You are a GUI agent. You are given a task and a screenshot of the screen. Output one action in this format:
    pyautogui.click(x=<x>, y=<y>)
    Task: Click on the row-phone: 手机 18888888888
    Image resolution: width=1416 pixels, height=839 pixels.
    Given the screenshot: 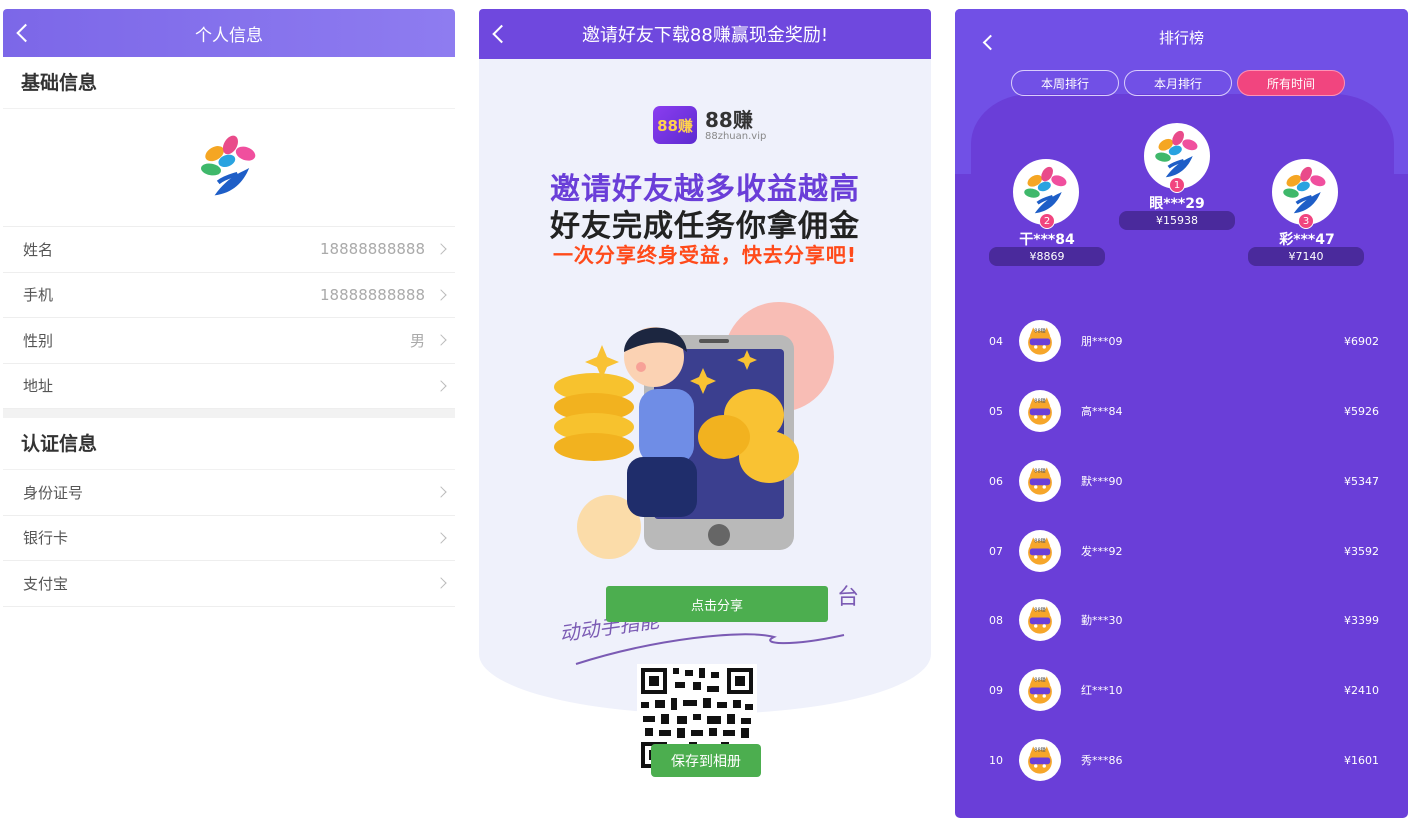 What is the action you would take?
    pyautogui.click(x=229, y=295)
    